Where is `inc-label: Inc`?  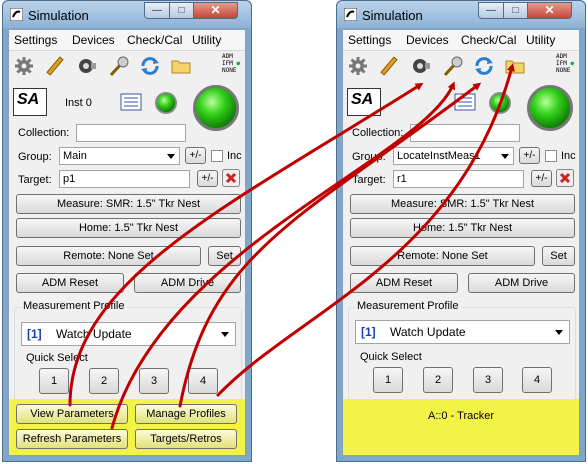 inc-label: Inc is located at coordinates (568, 156).